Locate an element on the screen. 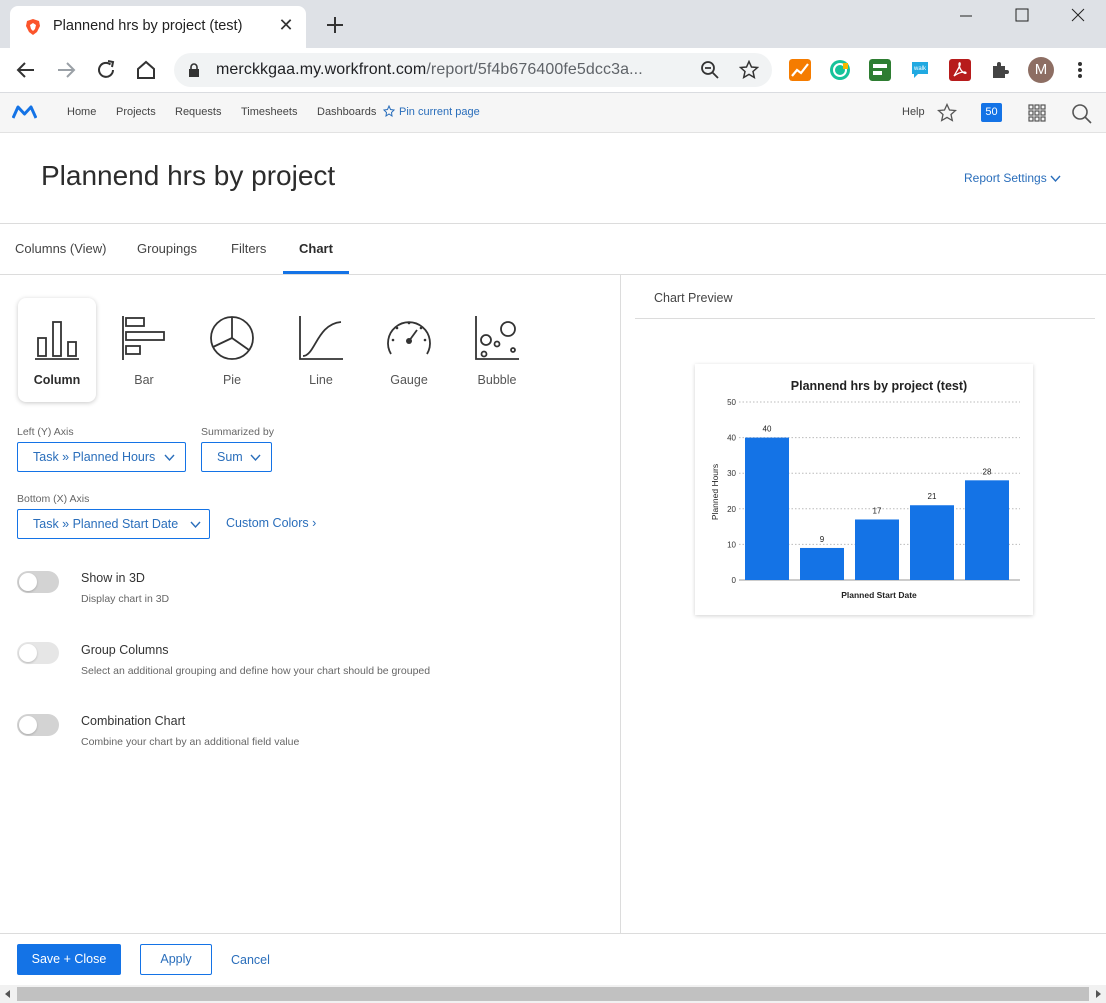 The height and width of the screenshot is (1003, 1106). extension-pdf-icon is located at coordinates (960, 70).